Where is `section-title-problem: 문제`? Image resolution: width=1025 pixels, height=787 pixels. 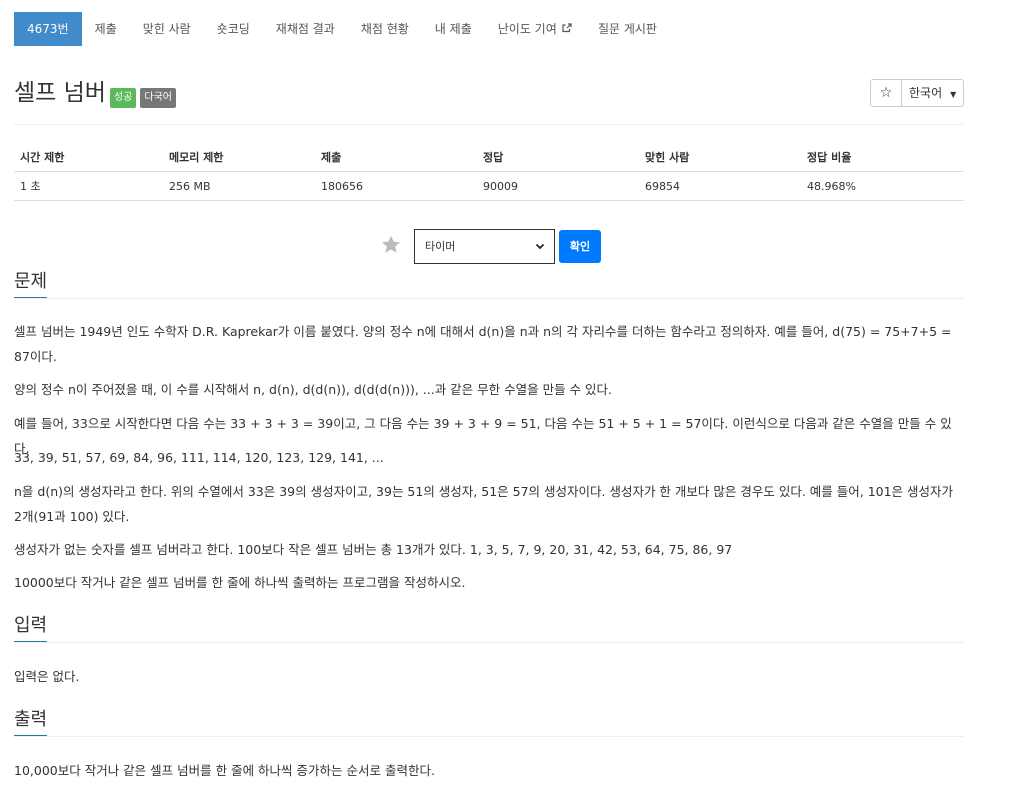
section-title-problem: 문제 is located at coordinates (489, 284).